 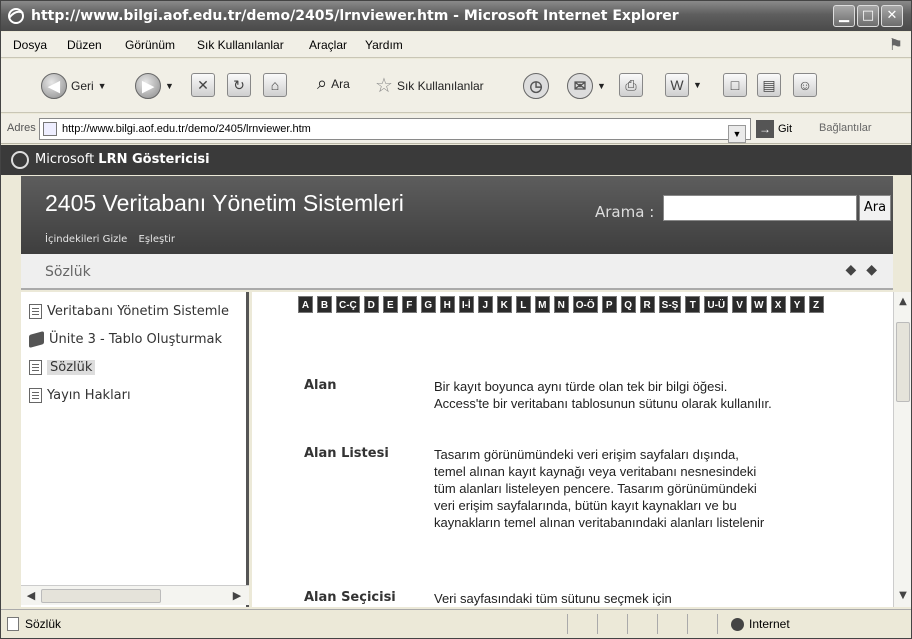 I want to click on letter-link: K, so click(x=504, y=304).